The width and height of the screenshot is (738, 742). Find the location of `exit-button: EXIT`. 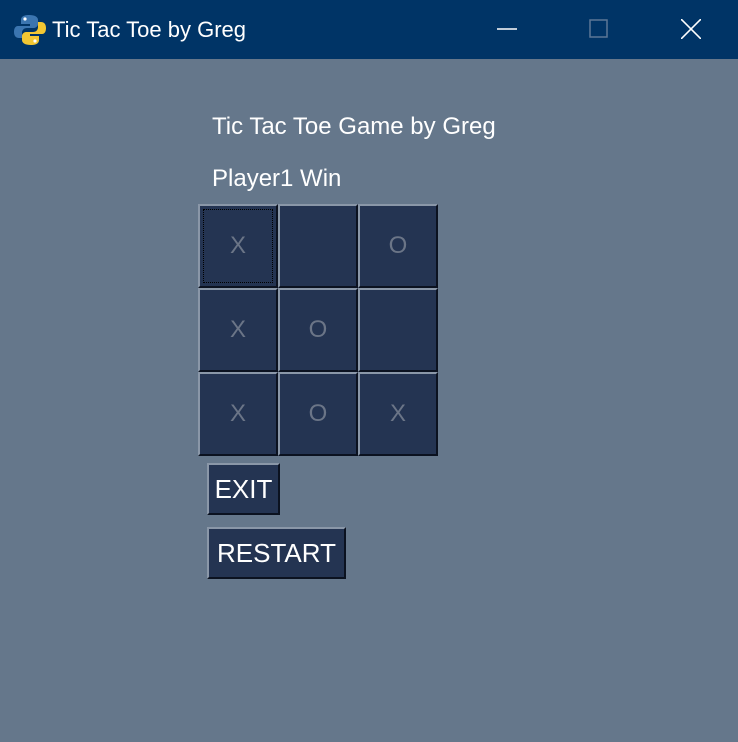

exit-button: EXIT is located at coordinates (243, 489).